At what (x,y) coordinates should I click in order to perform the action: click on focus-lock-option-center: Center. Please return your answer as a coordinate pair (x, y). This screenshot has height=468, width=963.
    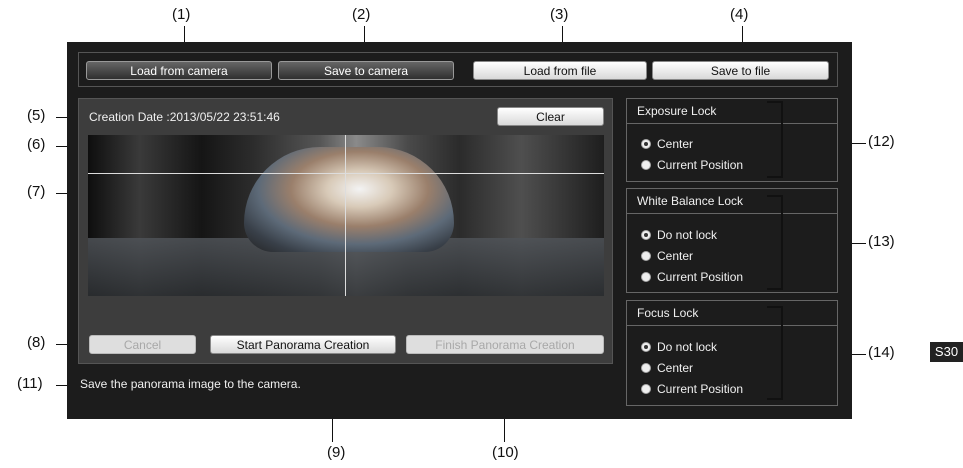
    Looking at the image, I should click on (667, 368).